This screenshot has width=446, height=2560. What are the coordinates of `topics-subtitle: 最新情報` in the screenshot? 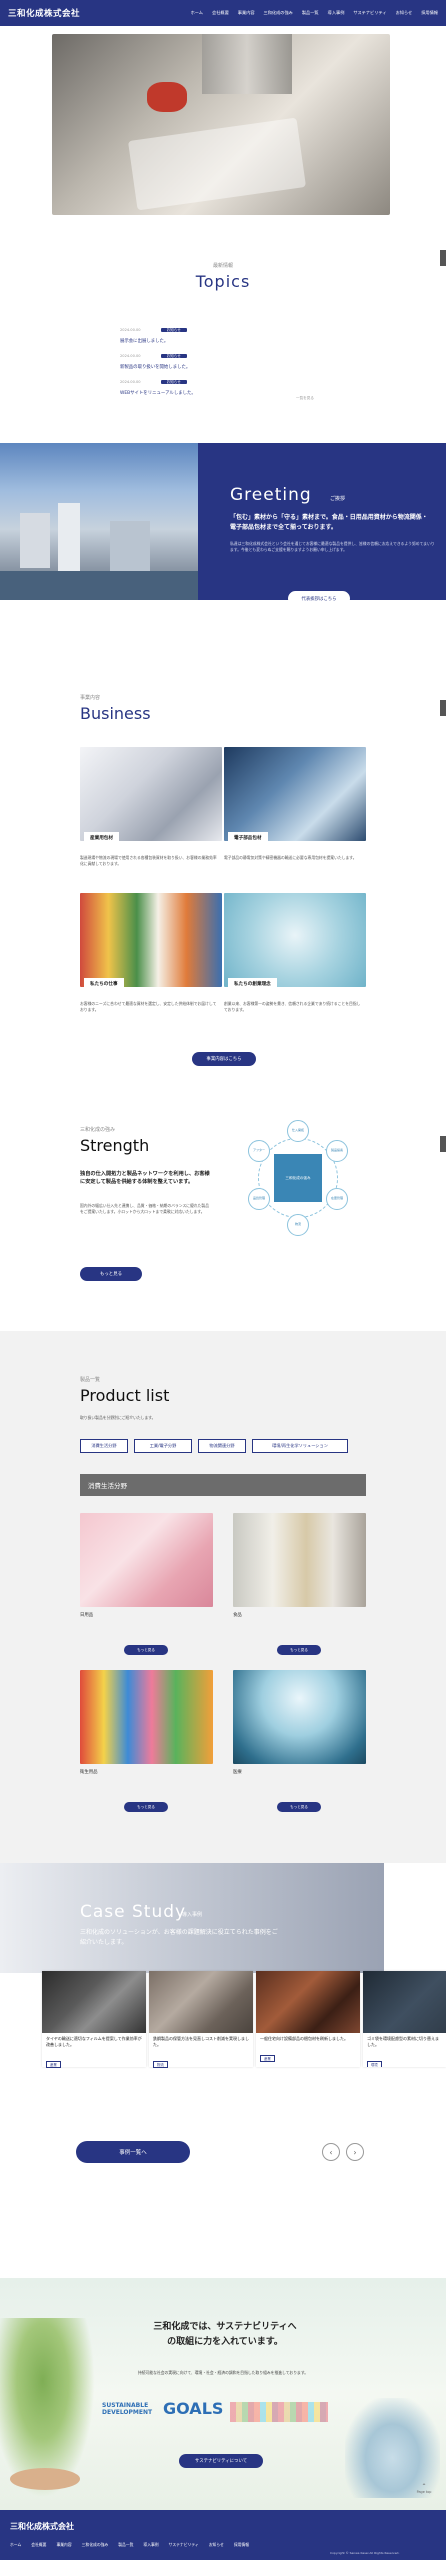 It's located at (222, 266).